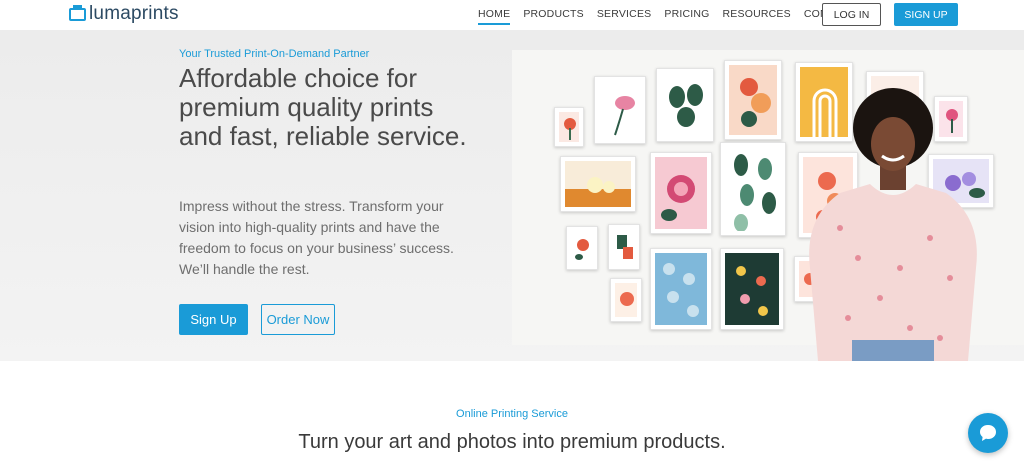  I want to click on logo: lumaprints, so click(124, 14).